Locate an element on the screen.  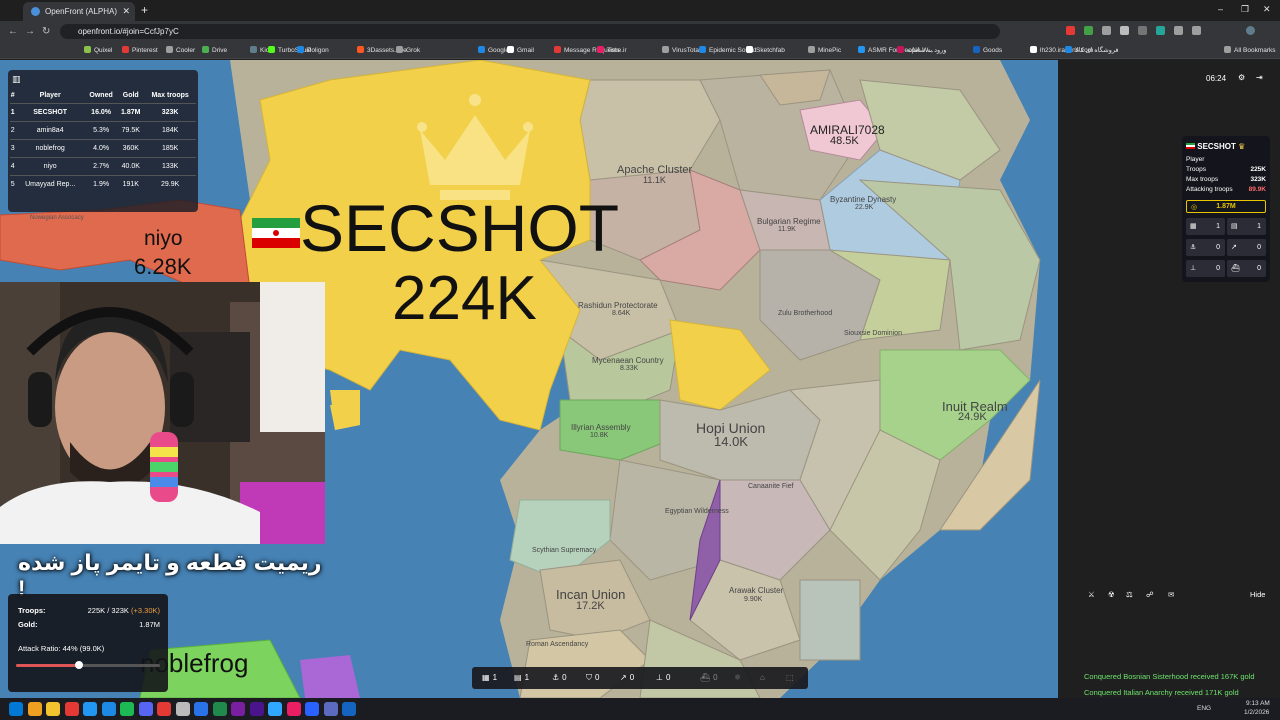
chrome-icon is located at coordinates (71, 709).